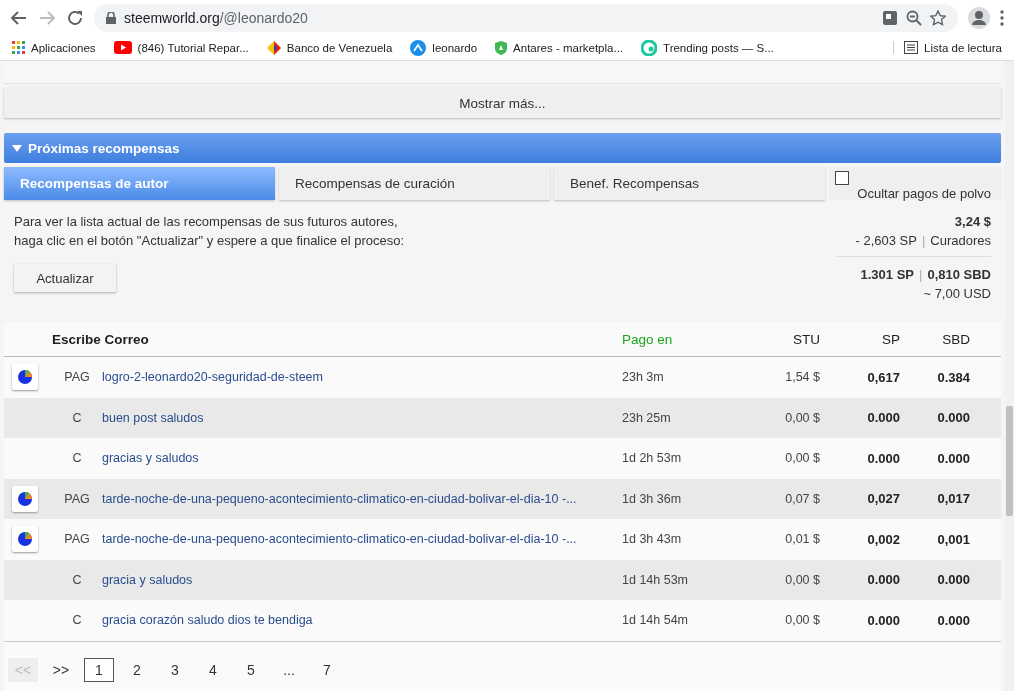  What do you see at coordinates (911, 47) in the screenshot?
I see `list-icon` at bounding box center [911, 47].